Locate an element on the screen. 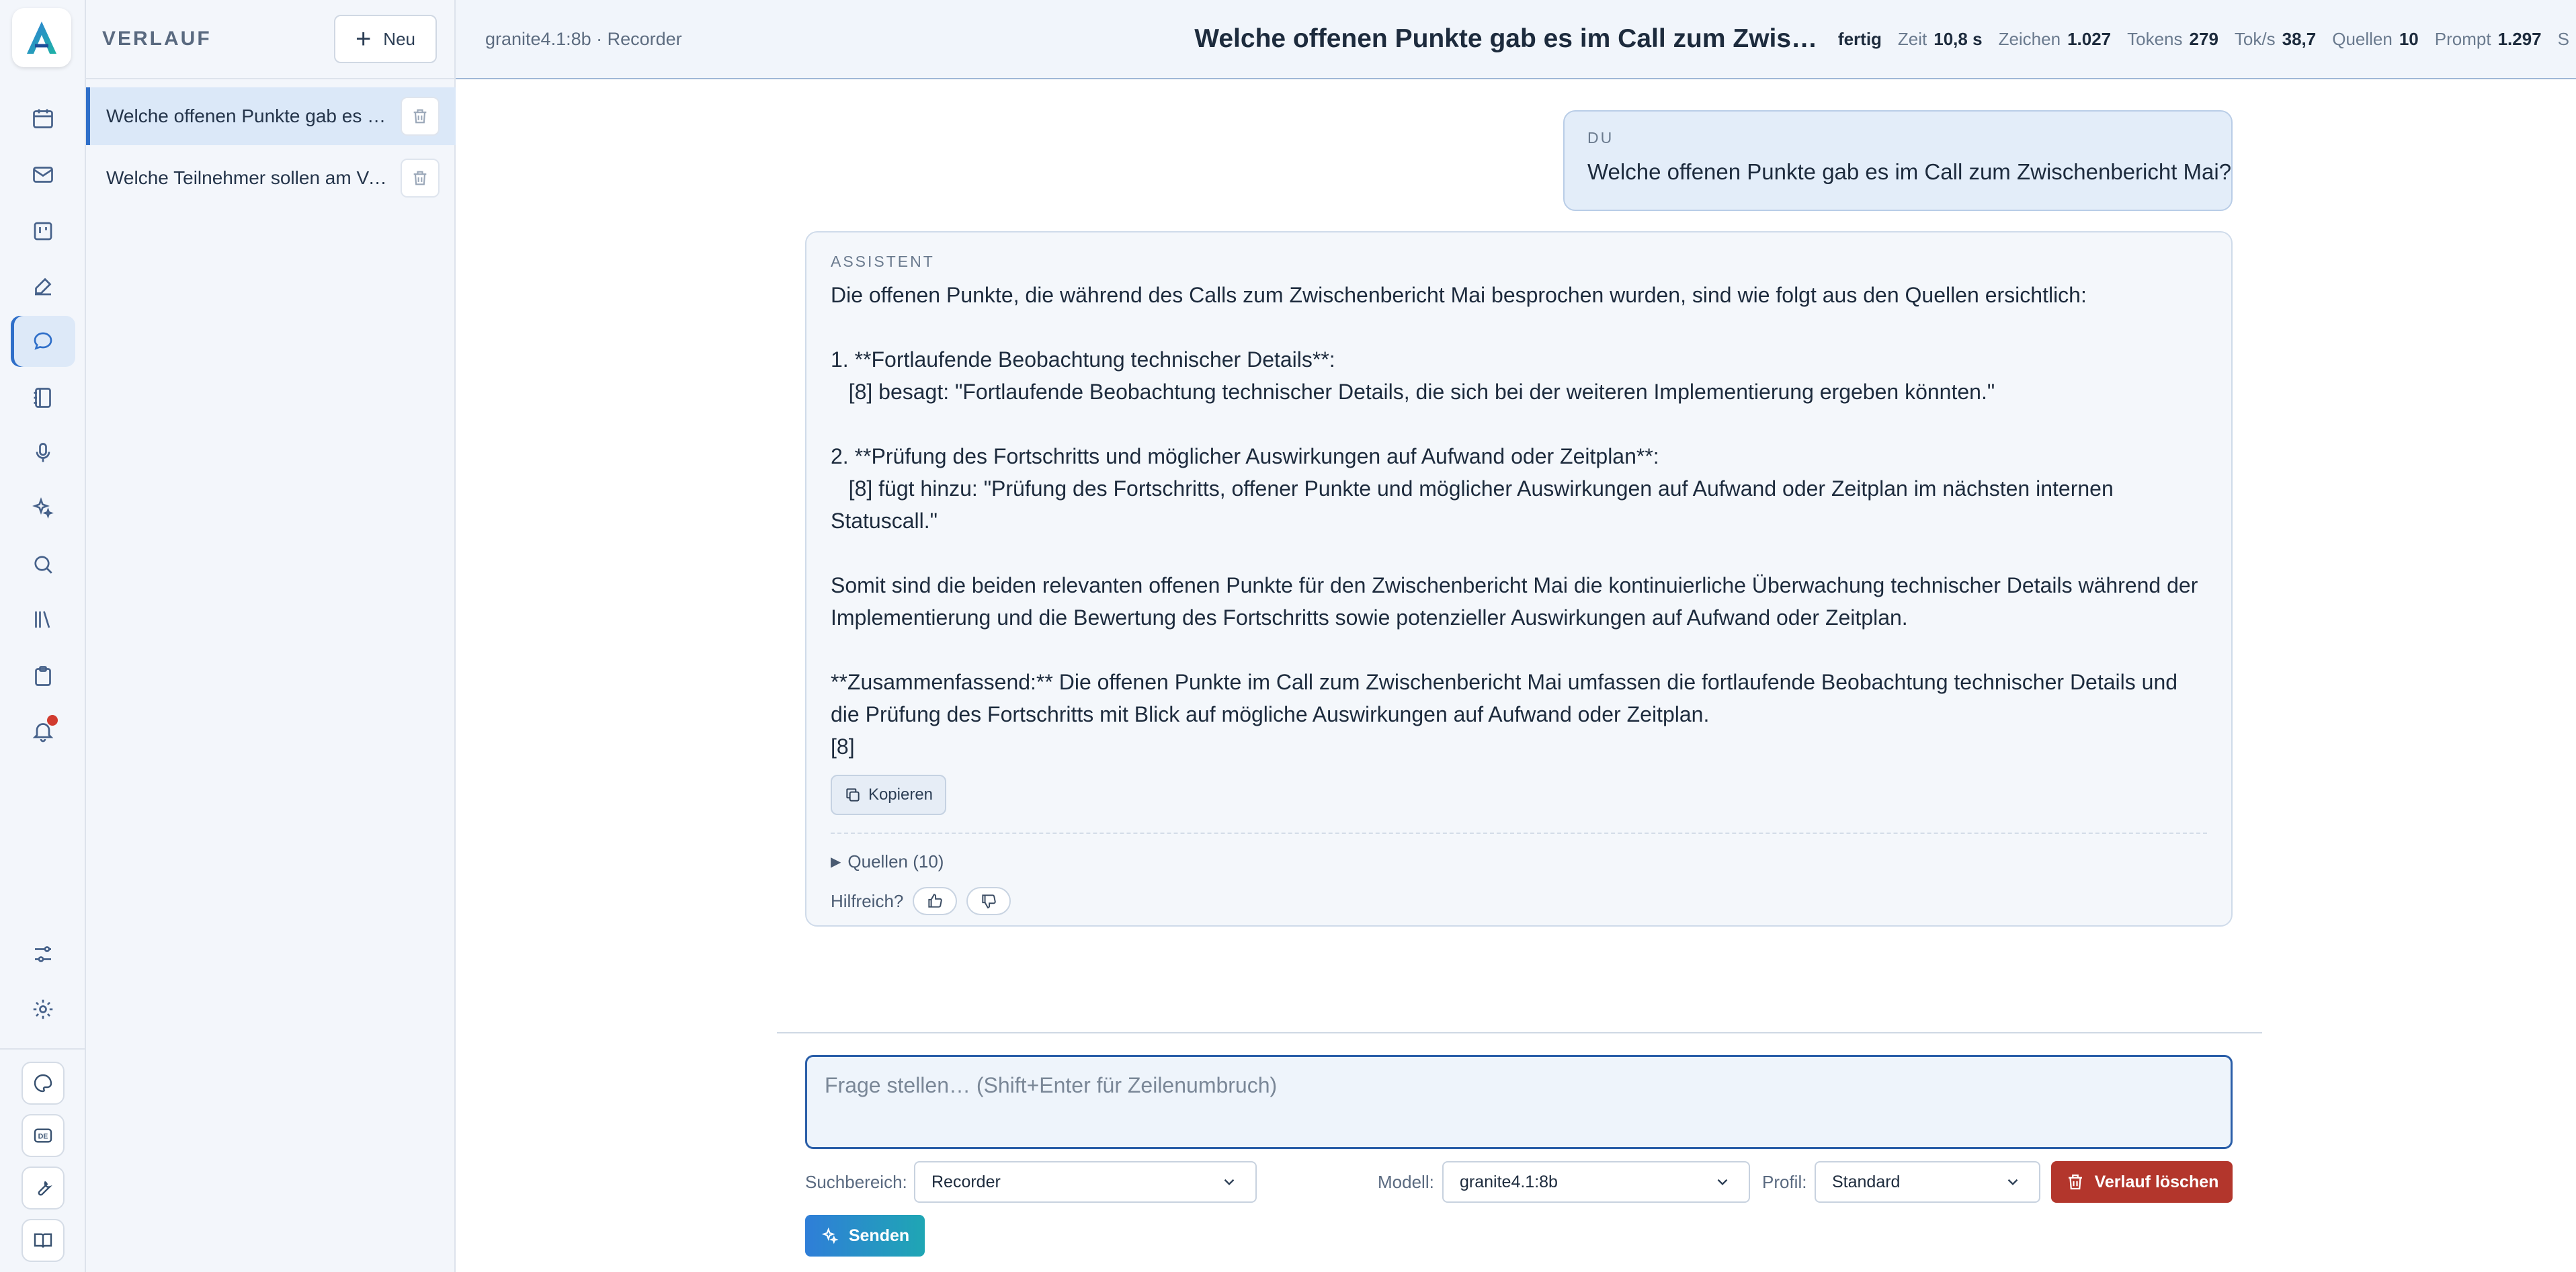 Image resolution: width=2576 pixels, height=1272 pixels. rail-recorder is located at coordinates (43, 452).